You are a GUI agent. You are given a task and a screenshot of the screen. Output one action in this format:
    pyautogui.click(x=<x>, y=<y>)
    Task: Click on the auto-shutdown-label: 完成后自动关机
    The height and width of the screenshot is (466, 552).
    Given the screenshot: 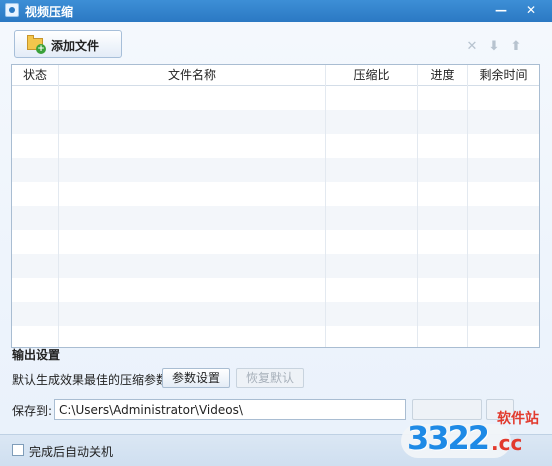 What is the action you would take?
    pyautogui.click(x=71, y=451)
    